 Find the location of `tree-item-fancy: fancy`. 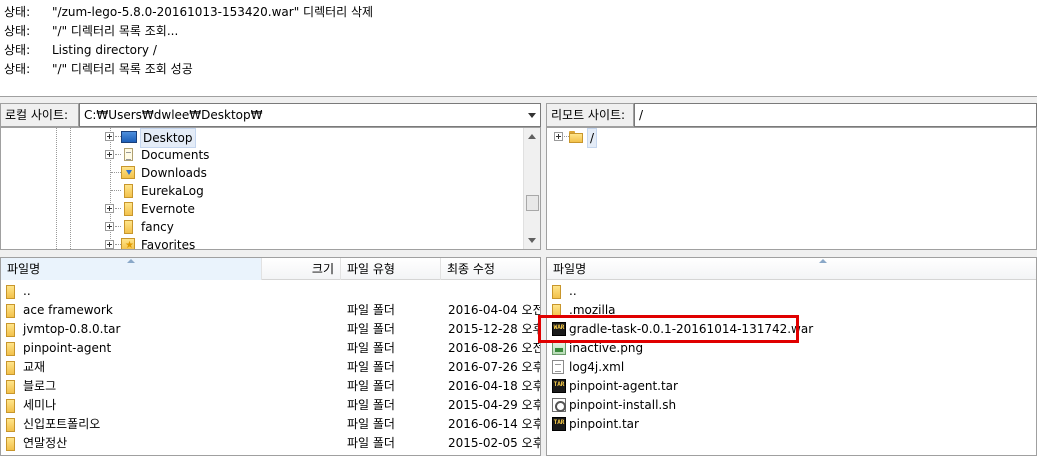

tree-item-fancy: fancy is located at coordinates (261, 227).